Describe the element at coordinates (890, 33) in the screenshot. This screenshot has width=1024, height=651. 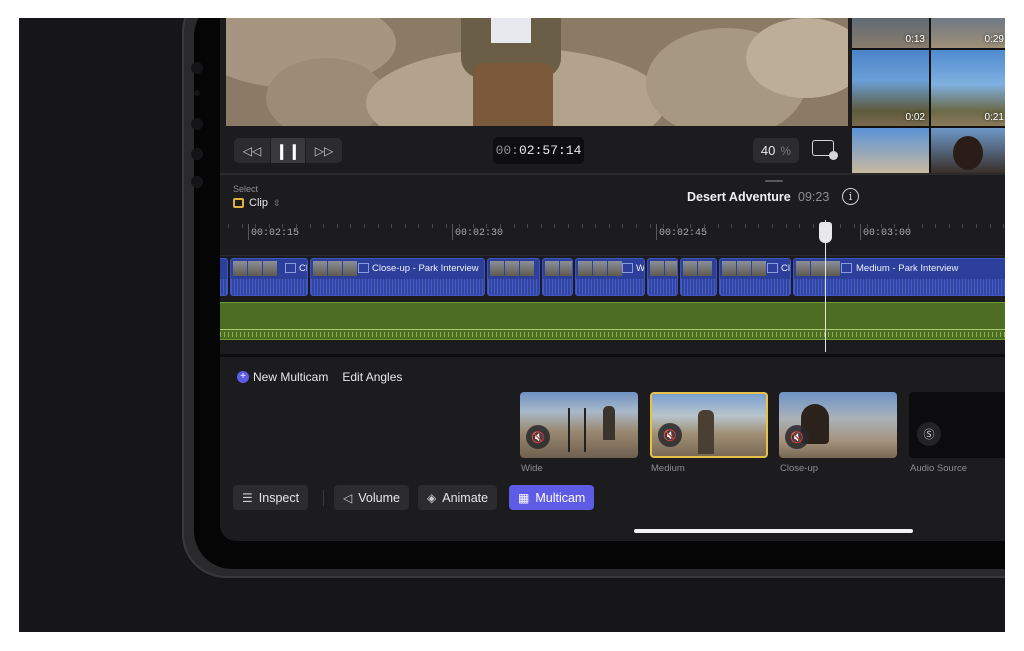
I see `browser-thumbnail: 0:13` at that location.